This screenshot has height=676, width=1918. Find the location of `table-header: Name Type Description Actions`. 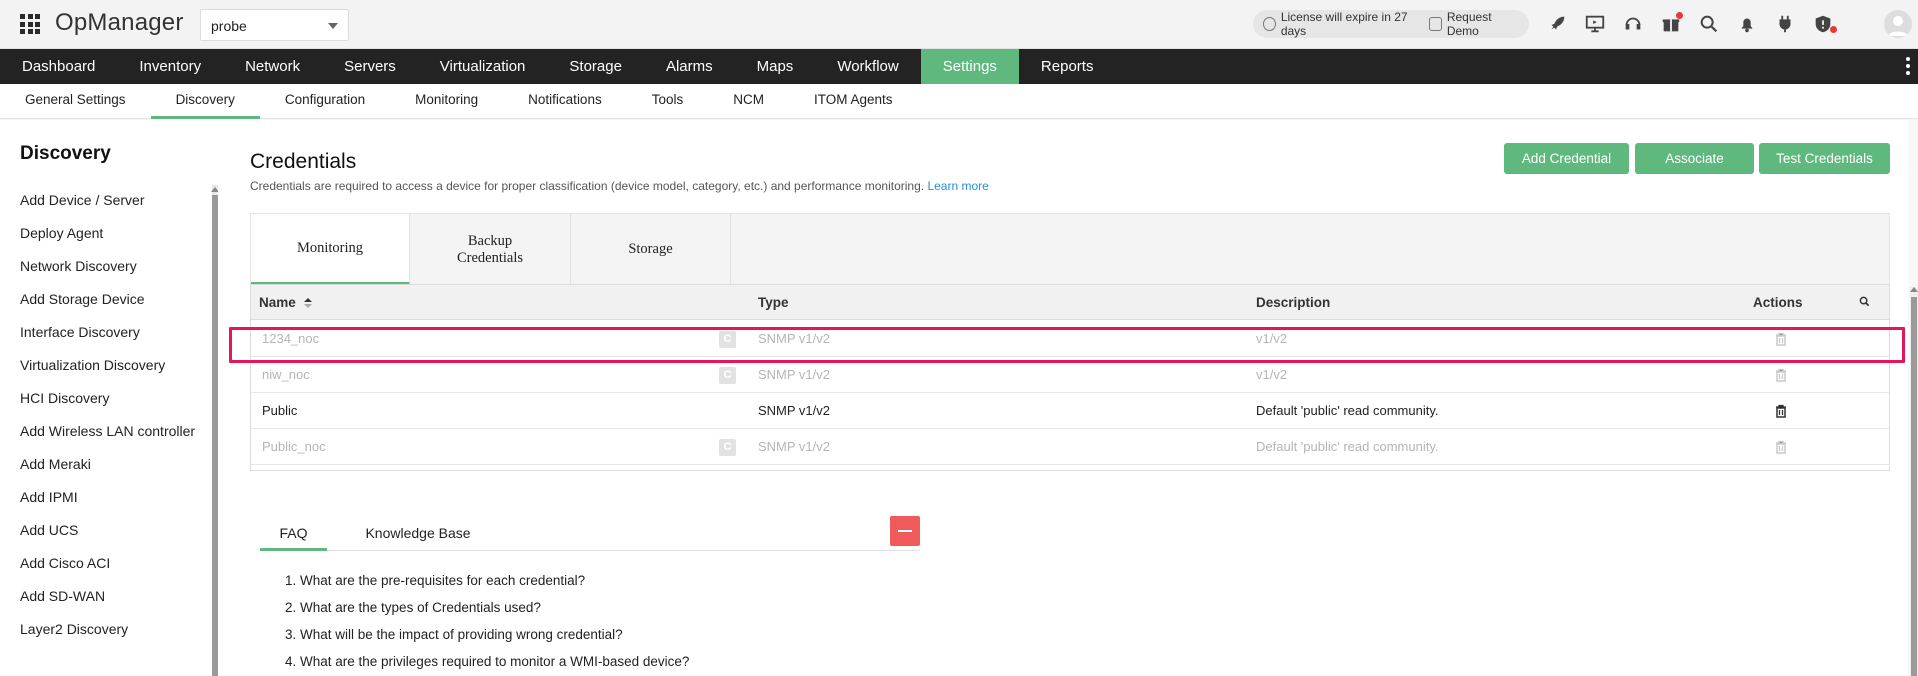

table-header: Name Type Description Actions is located at coordinates (1070, 302).